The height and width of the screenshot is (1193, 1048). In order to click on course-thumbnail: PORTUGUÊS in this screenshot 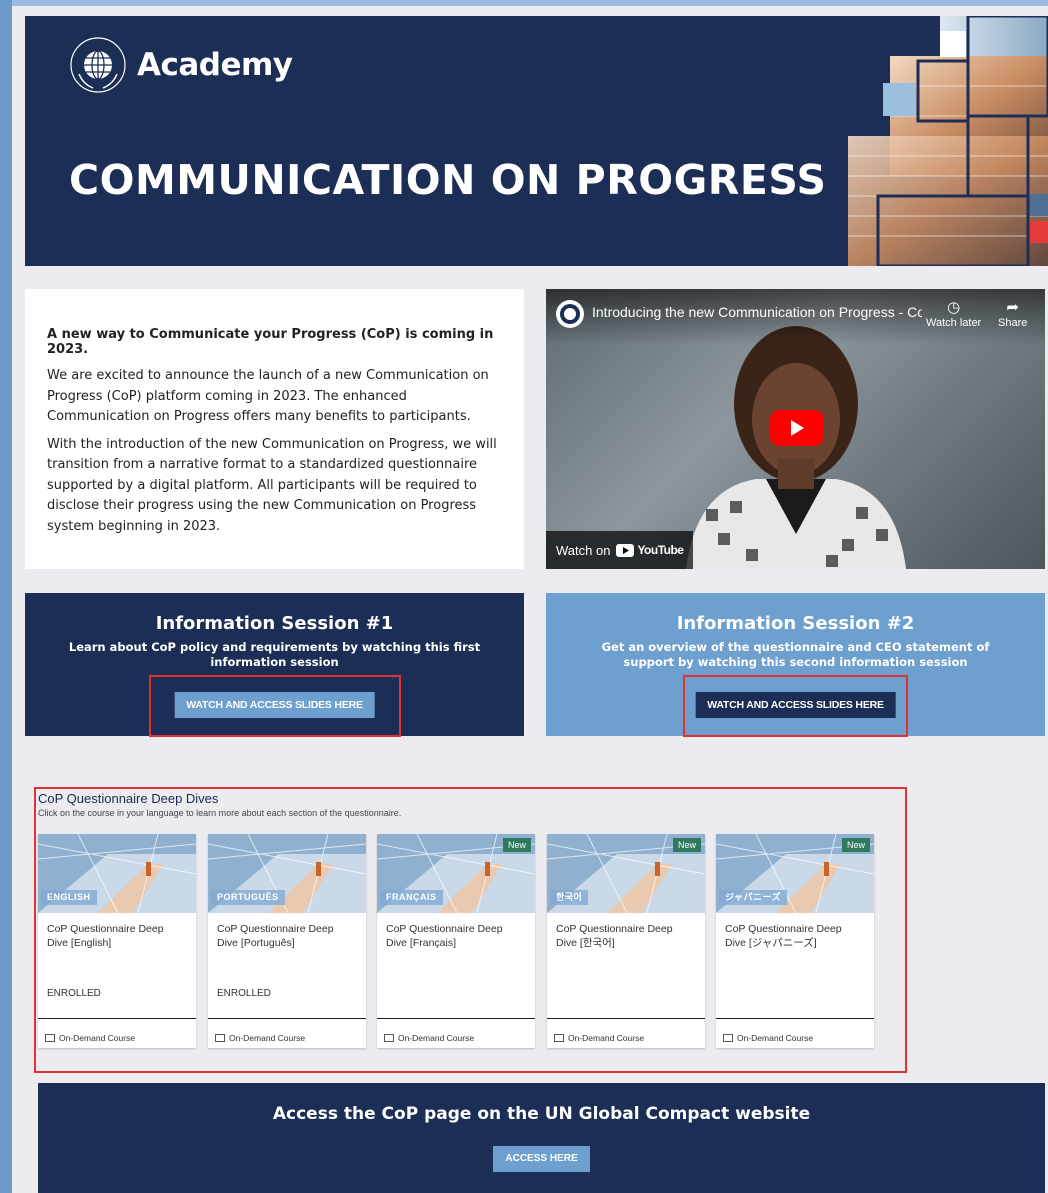, I will do `click(287, 873)`.